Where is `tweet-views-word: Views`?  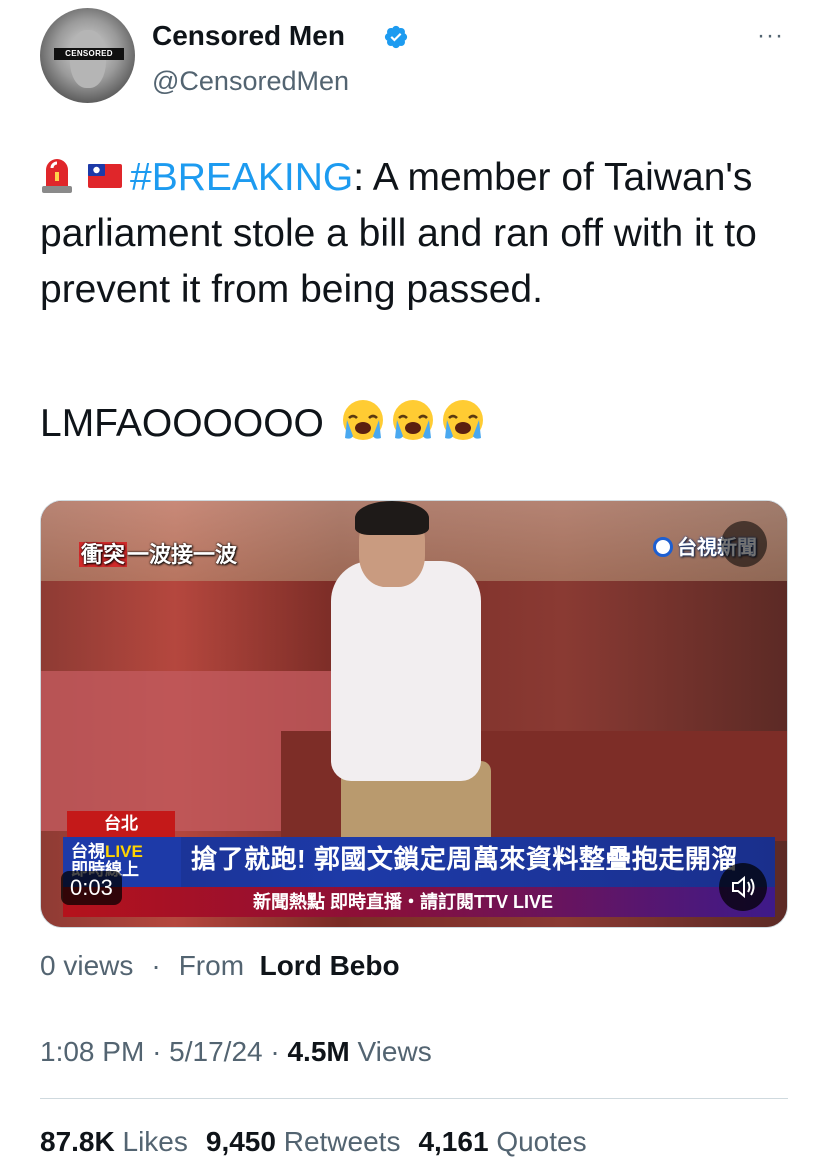 tweet-views-word: Views is located at coordinates (394, 1051).